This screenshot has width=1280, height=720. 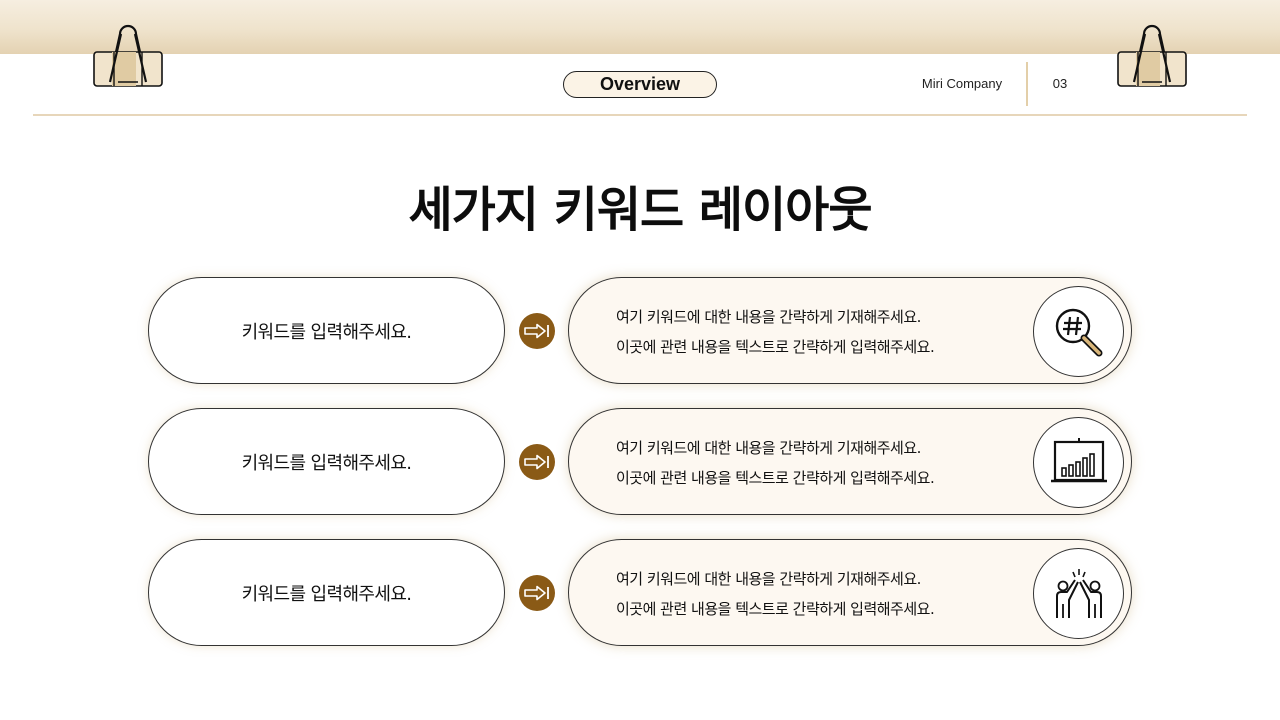 What do you see at coordinates (640, 210) in the screenshot?
I see `page-title: 세가지 키워드 레이아웃` at bounding box center [640, 210].